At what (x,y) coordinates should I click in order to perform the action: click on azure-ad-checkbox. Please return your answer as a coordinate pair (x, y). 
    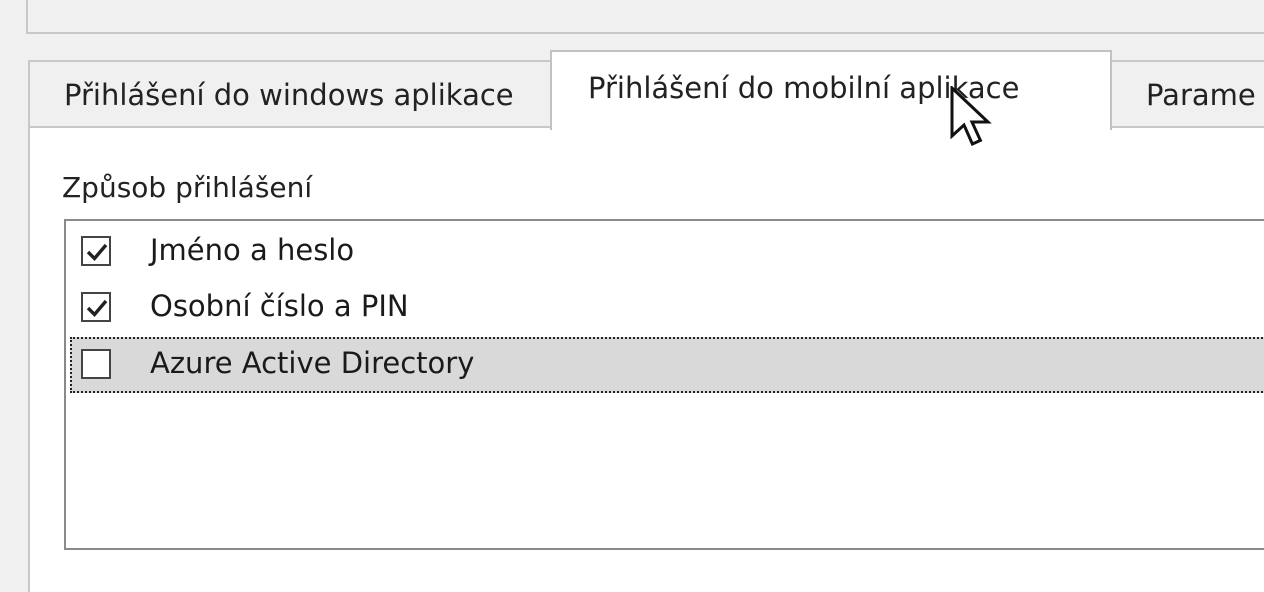
    Looking at the image, I should click on (96, 364).